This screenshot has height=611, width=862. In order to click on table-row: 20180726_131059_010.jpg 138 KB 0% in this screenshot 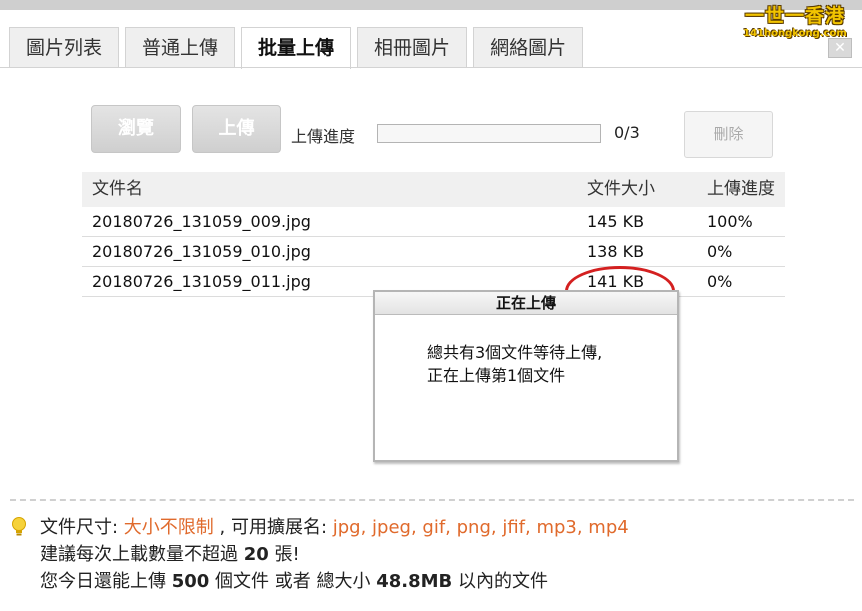, I will do `click(433, 252)`.